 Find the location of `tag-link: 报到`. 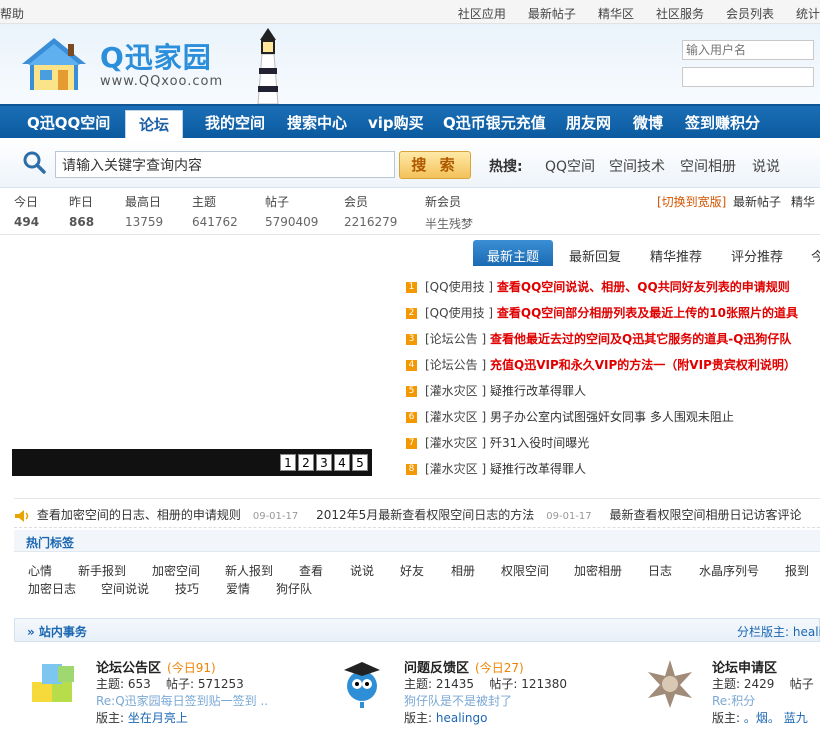

tag-link: 报到 is located at coordinates (797, 570).